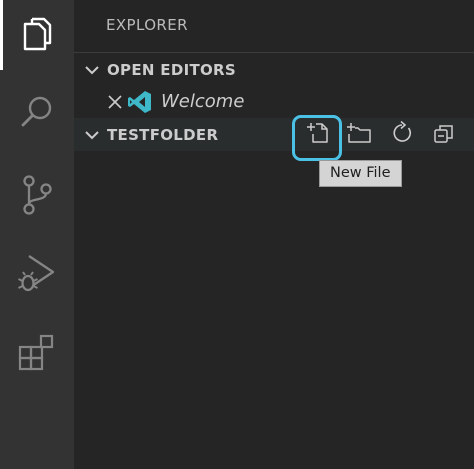 The width and height of the screenshot is (474, 469). I want to click on run-debug-icon, so click(37, 273).